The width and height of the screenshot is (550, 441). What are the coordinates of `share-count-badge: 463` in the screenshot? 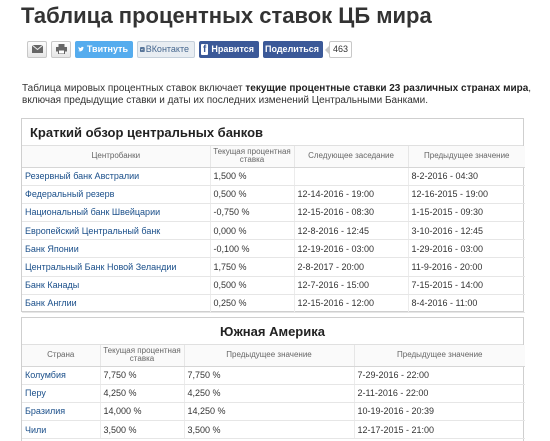 It's located at (338, 49).